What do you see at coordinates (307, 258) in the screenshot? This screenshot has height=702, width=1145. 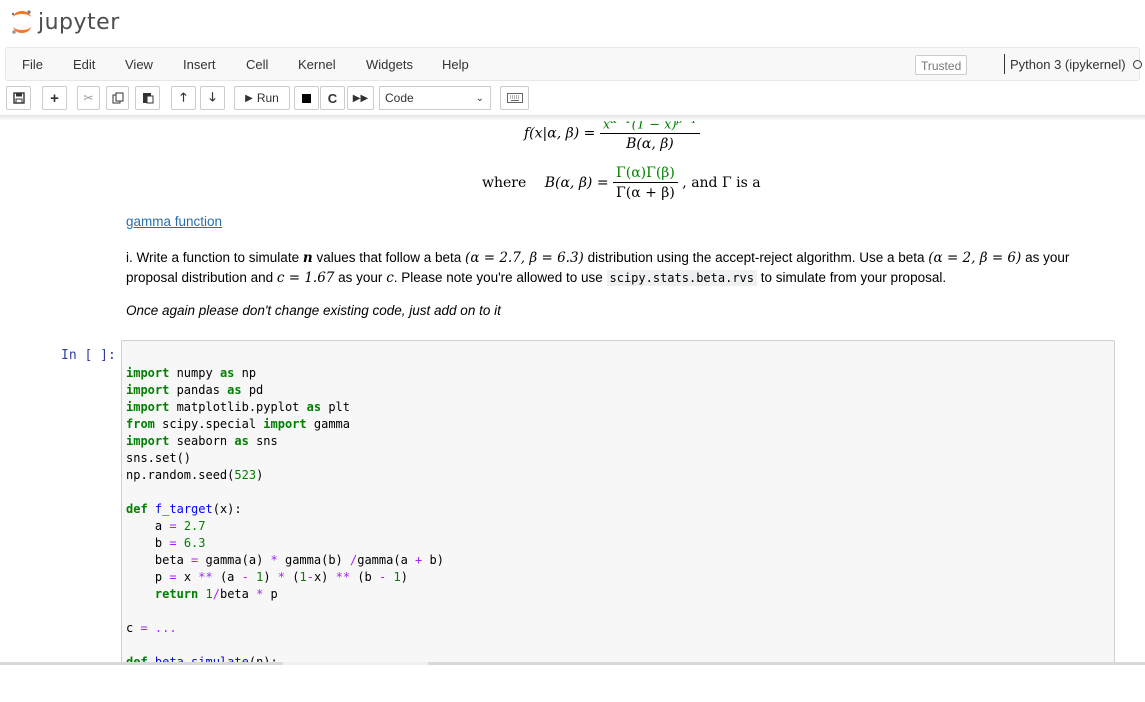 I see `math-n: n` at bounding box center [307, 258].